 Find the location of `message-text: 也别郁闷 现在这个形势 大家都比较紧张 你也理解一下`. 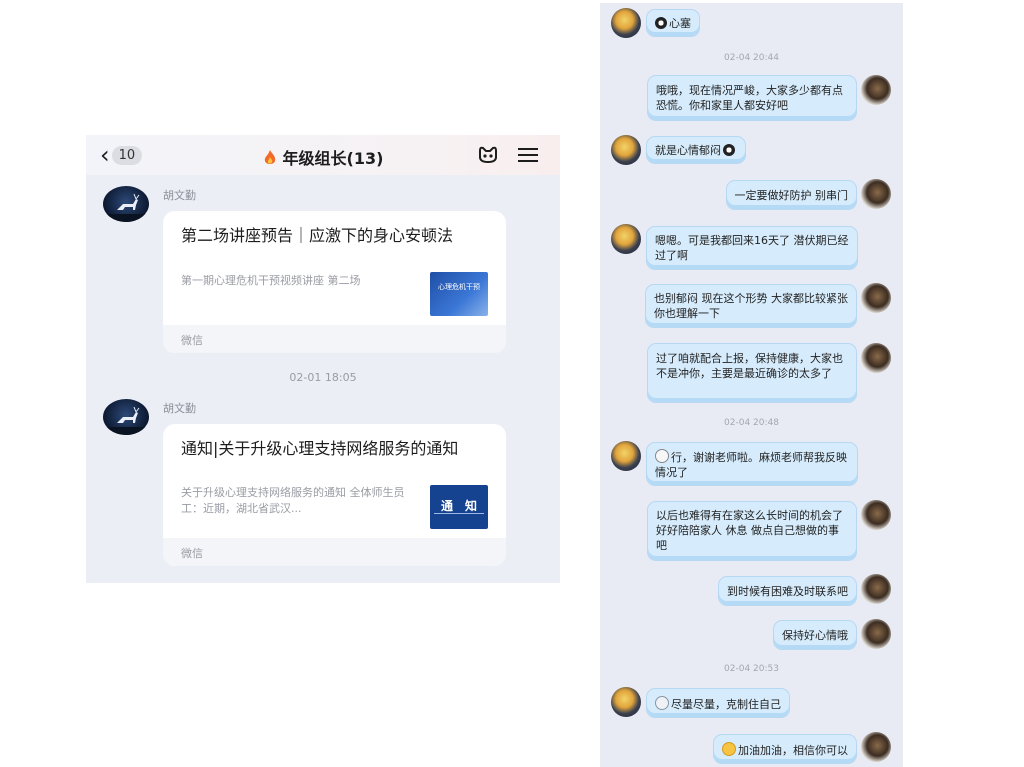

message-text: 也别郁闷 现在这个形势 大家都比较紧张 你也理解一下 is located at coordinates (751, 306).